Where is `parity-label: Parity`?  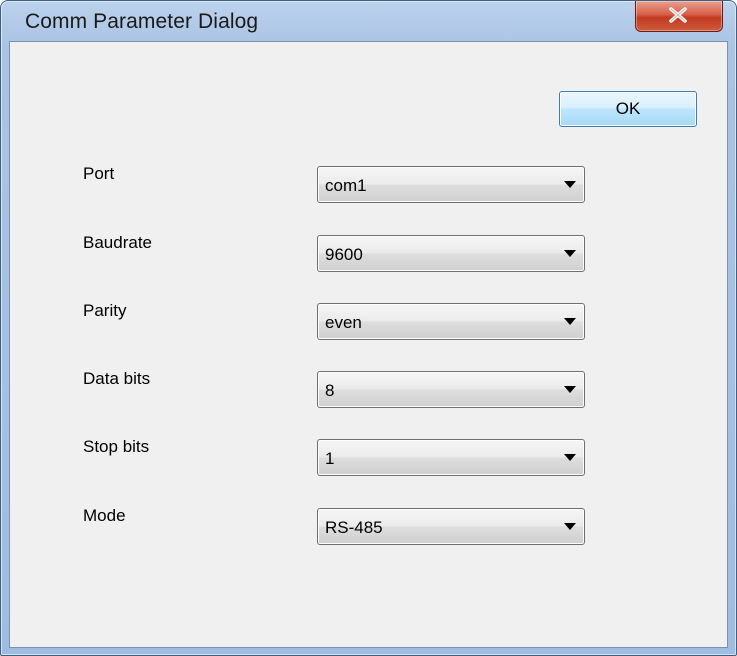
parity-label: Parity is located at coordinates (105, 310).